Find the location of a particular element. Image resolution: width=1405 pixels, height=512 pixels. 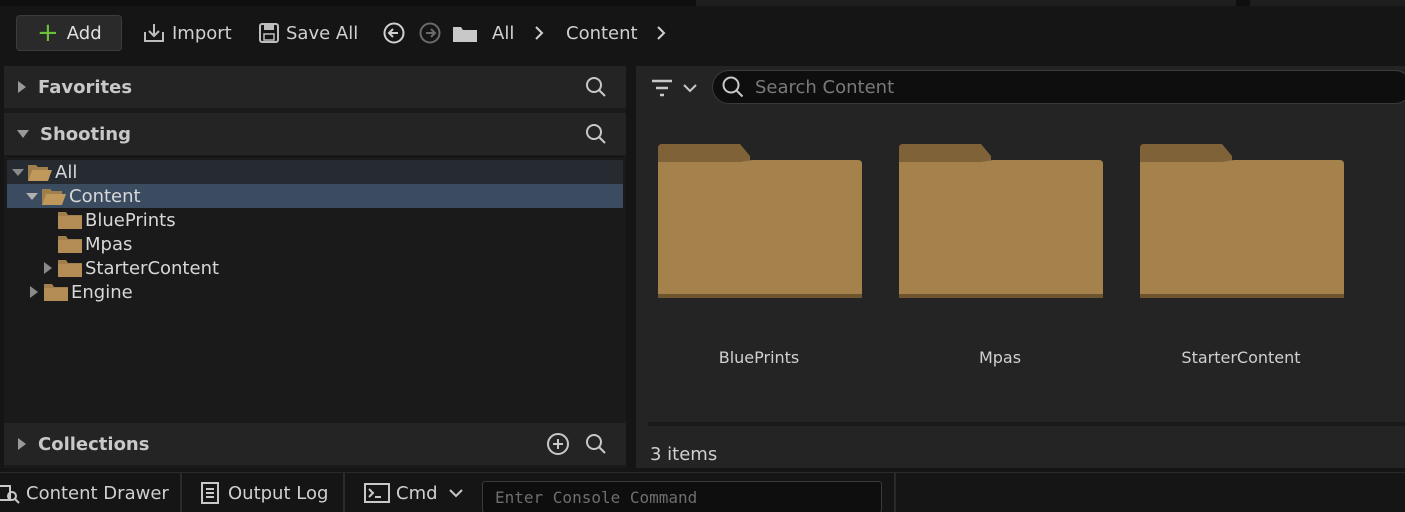

collections-section-header: Collections is located at coordinates (315, 444).